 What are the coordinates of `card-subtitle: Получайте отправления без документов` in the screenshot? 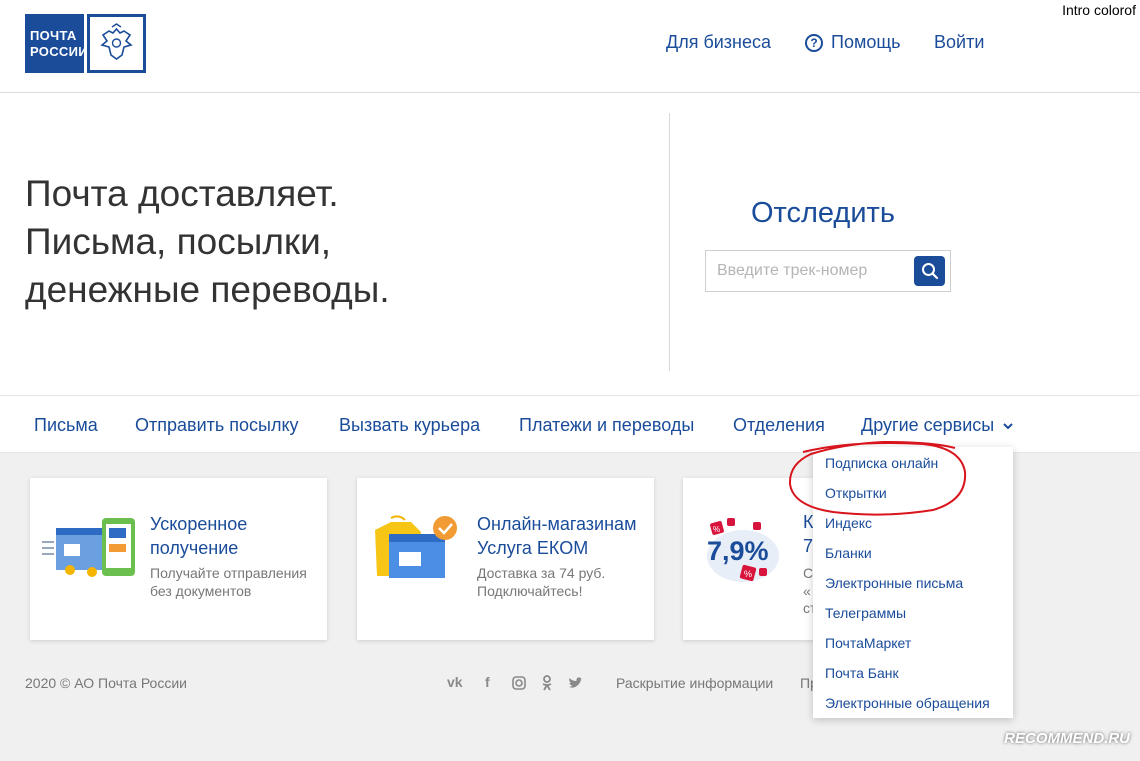 It's located at (228, 582).